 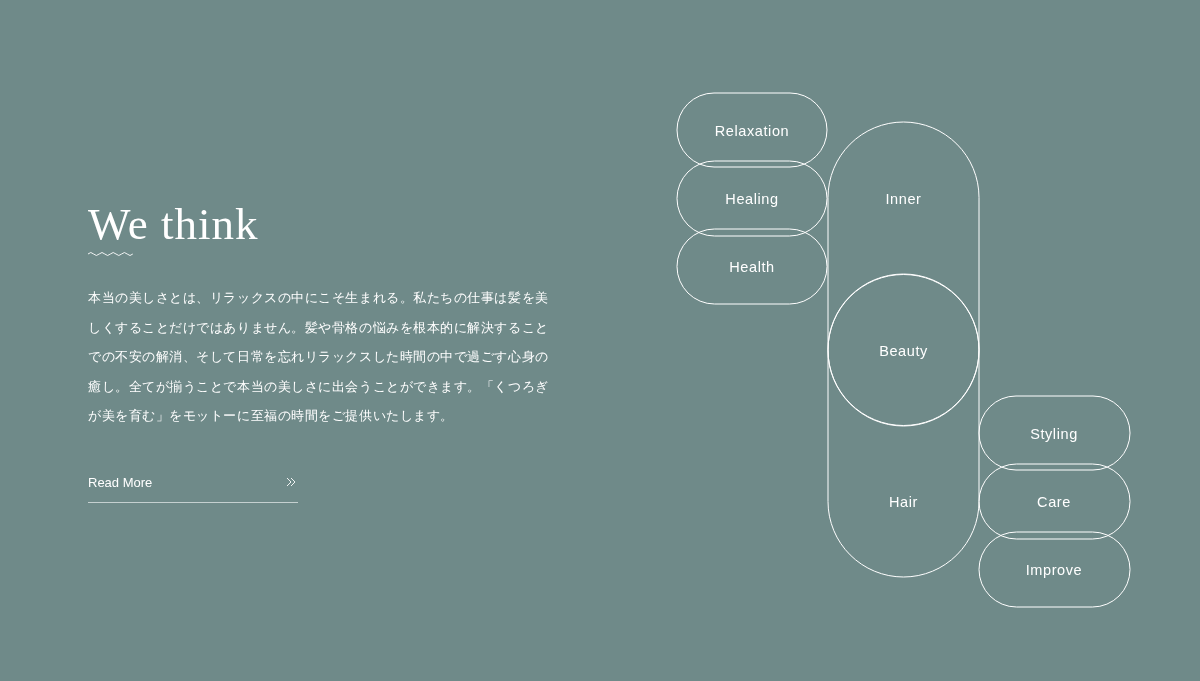 What do you see at coordinates (752, 267) in the screenshot?
I see `node-label: Health` at bounding box center [752, 267].